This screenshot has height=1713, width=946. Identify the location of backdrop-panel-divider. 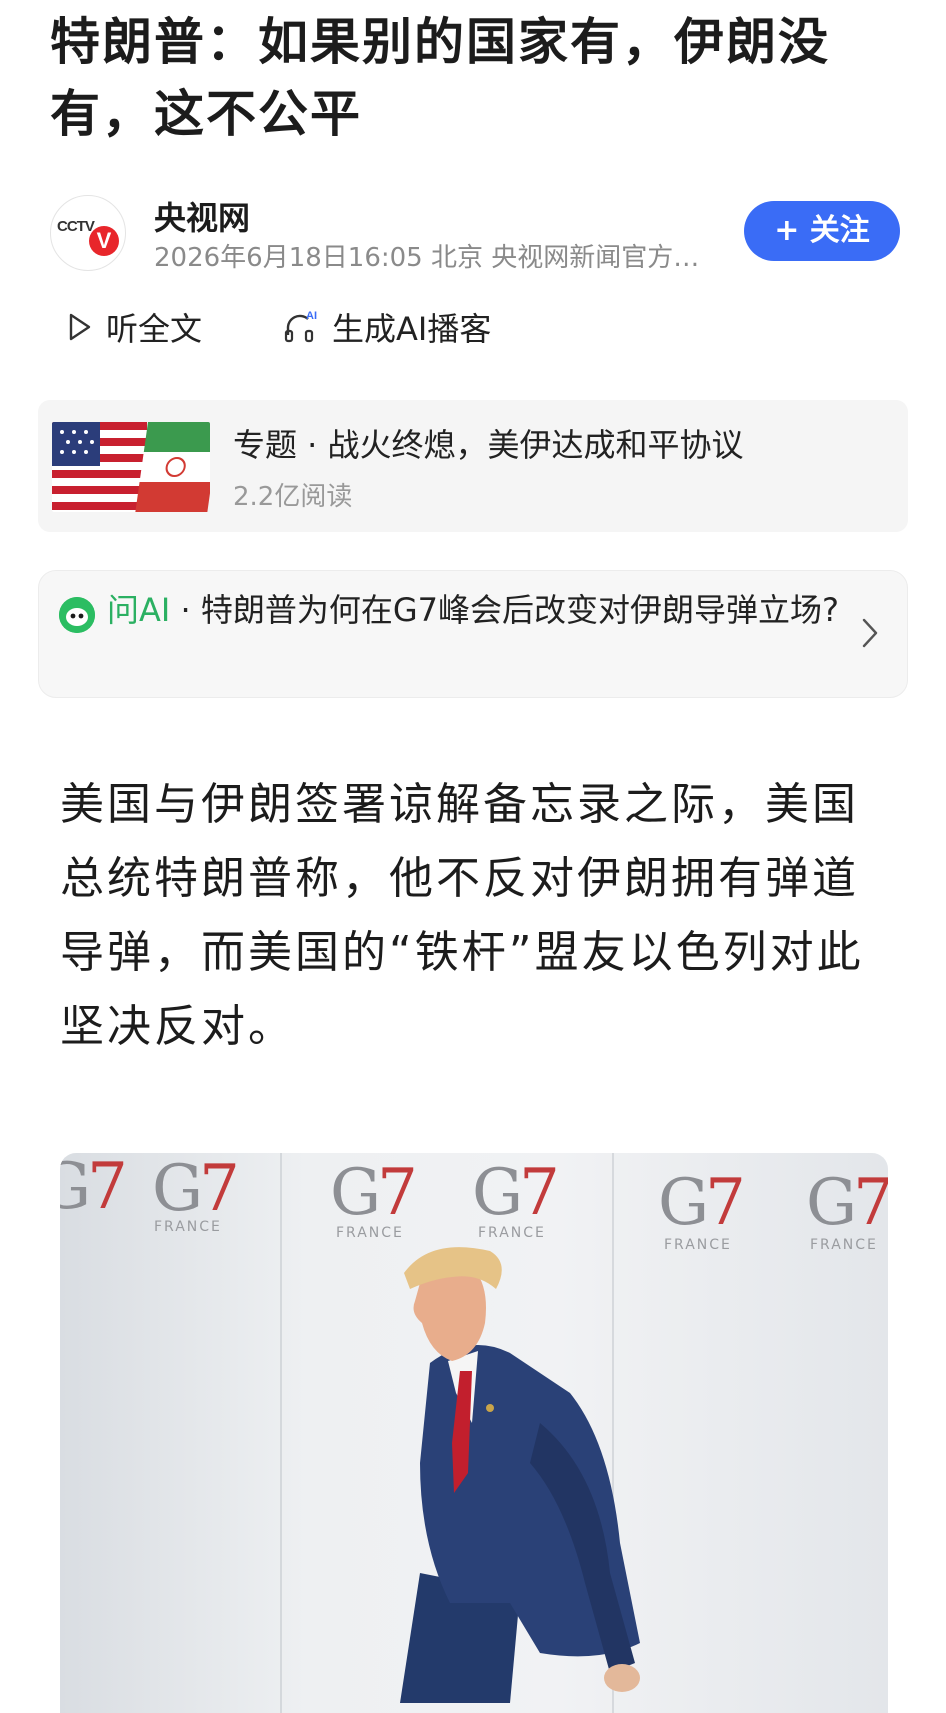
(281, 1433).